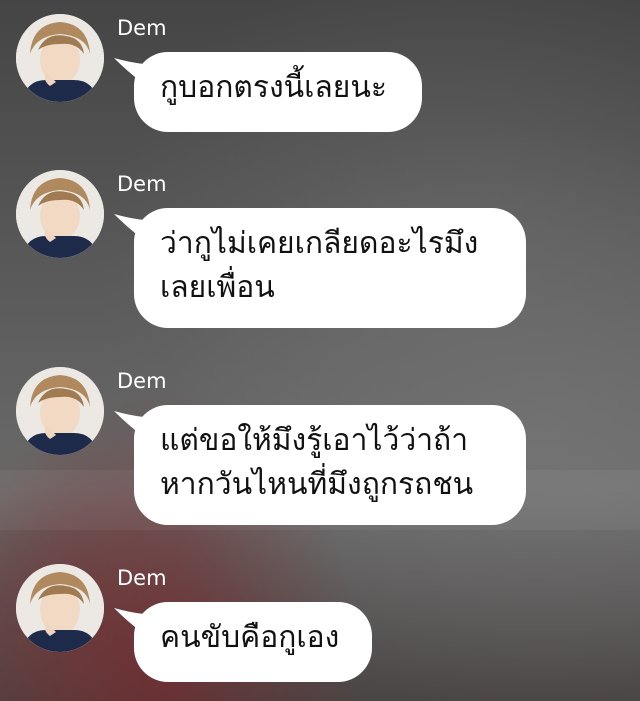 This screenshot has height=701, width=640. I want to click on message-text: หากวันไหนที่มึงถูกรถชน, so click(317, 484).